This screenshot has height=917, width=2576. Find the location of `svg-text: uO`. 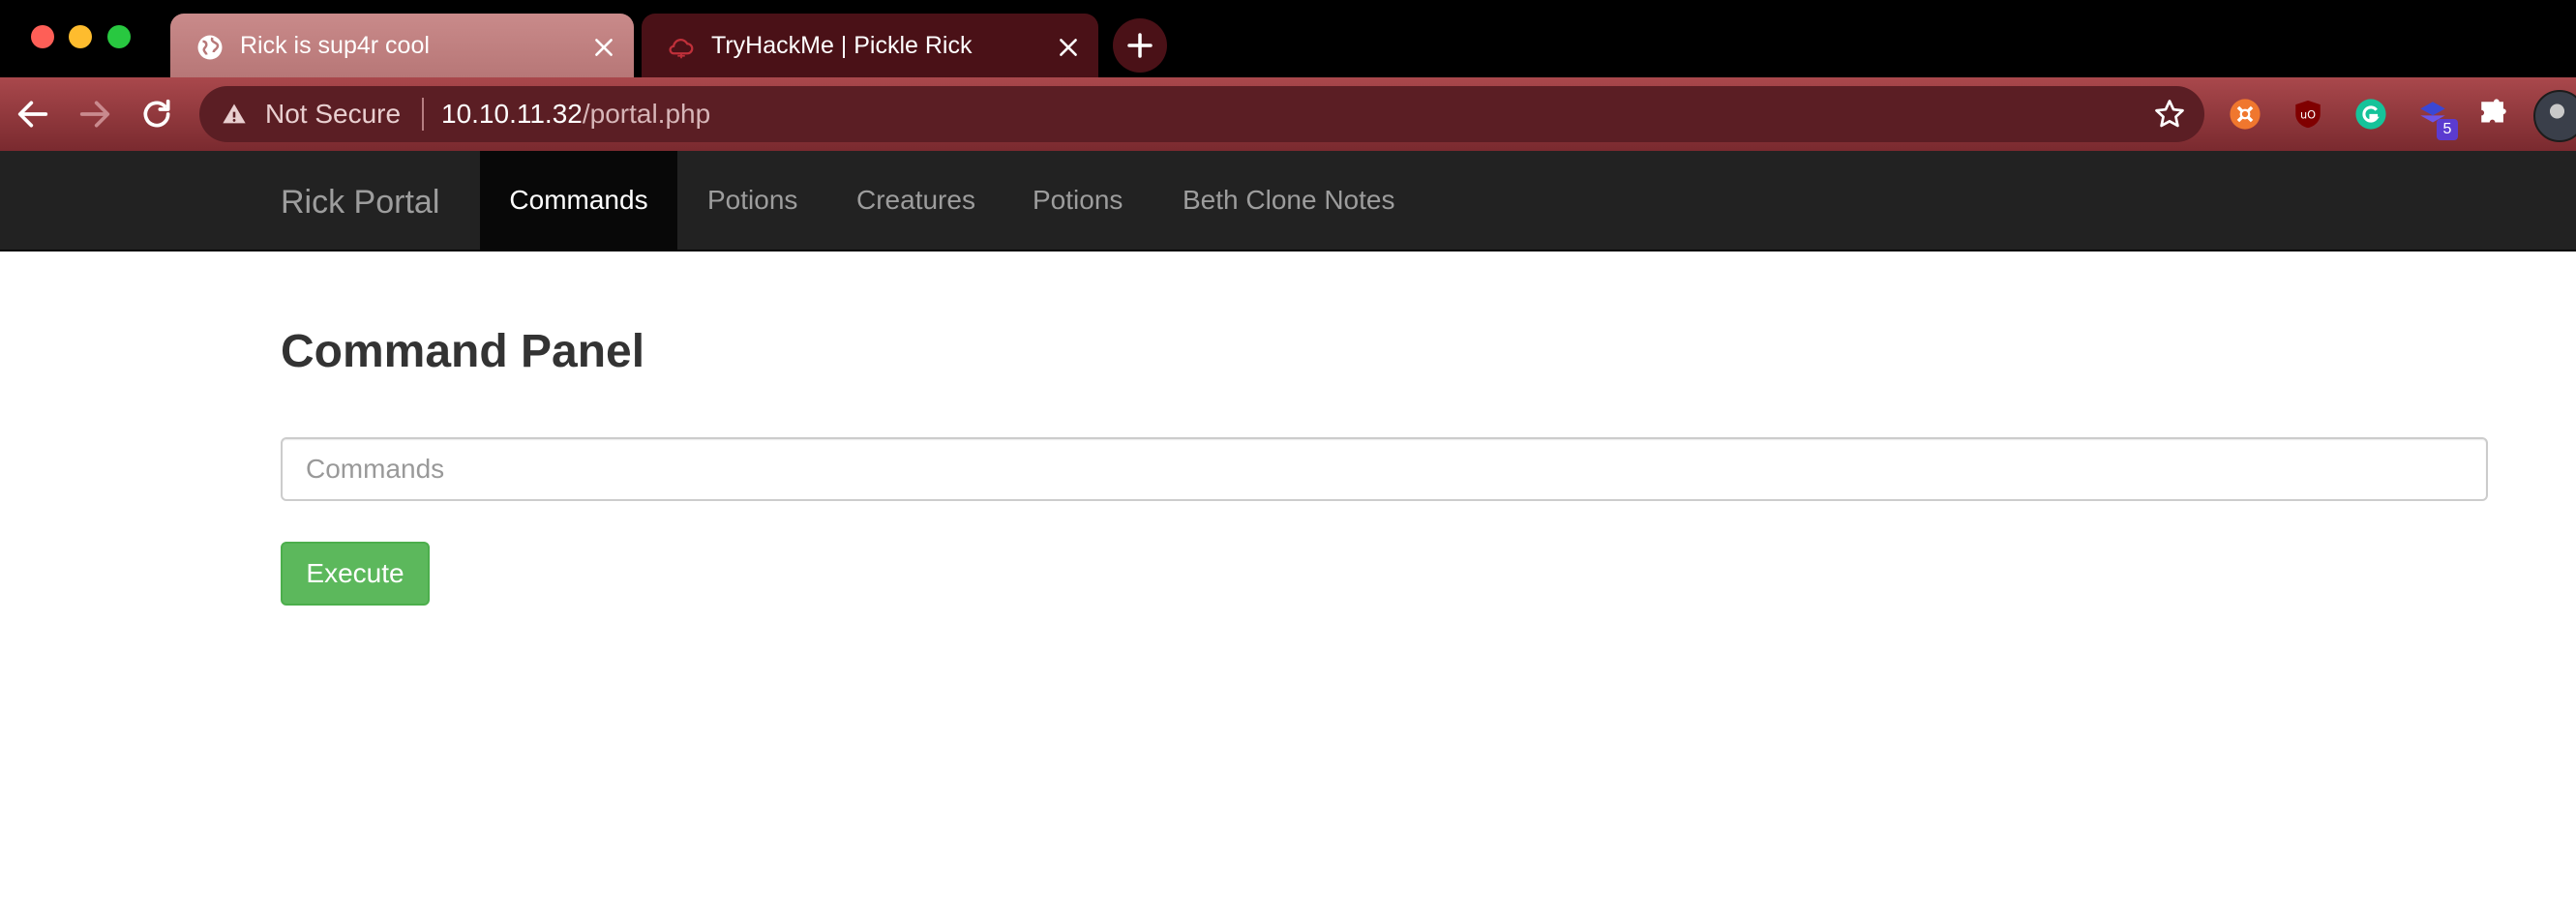

svg-text: uO is located at coordinates (2308, 114).